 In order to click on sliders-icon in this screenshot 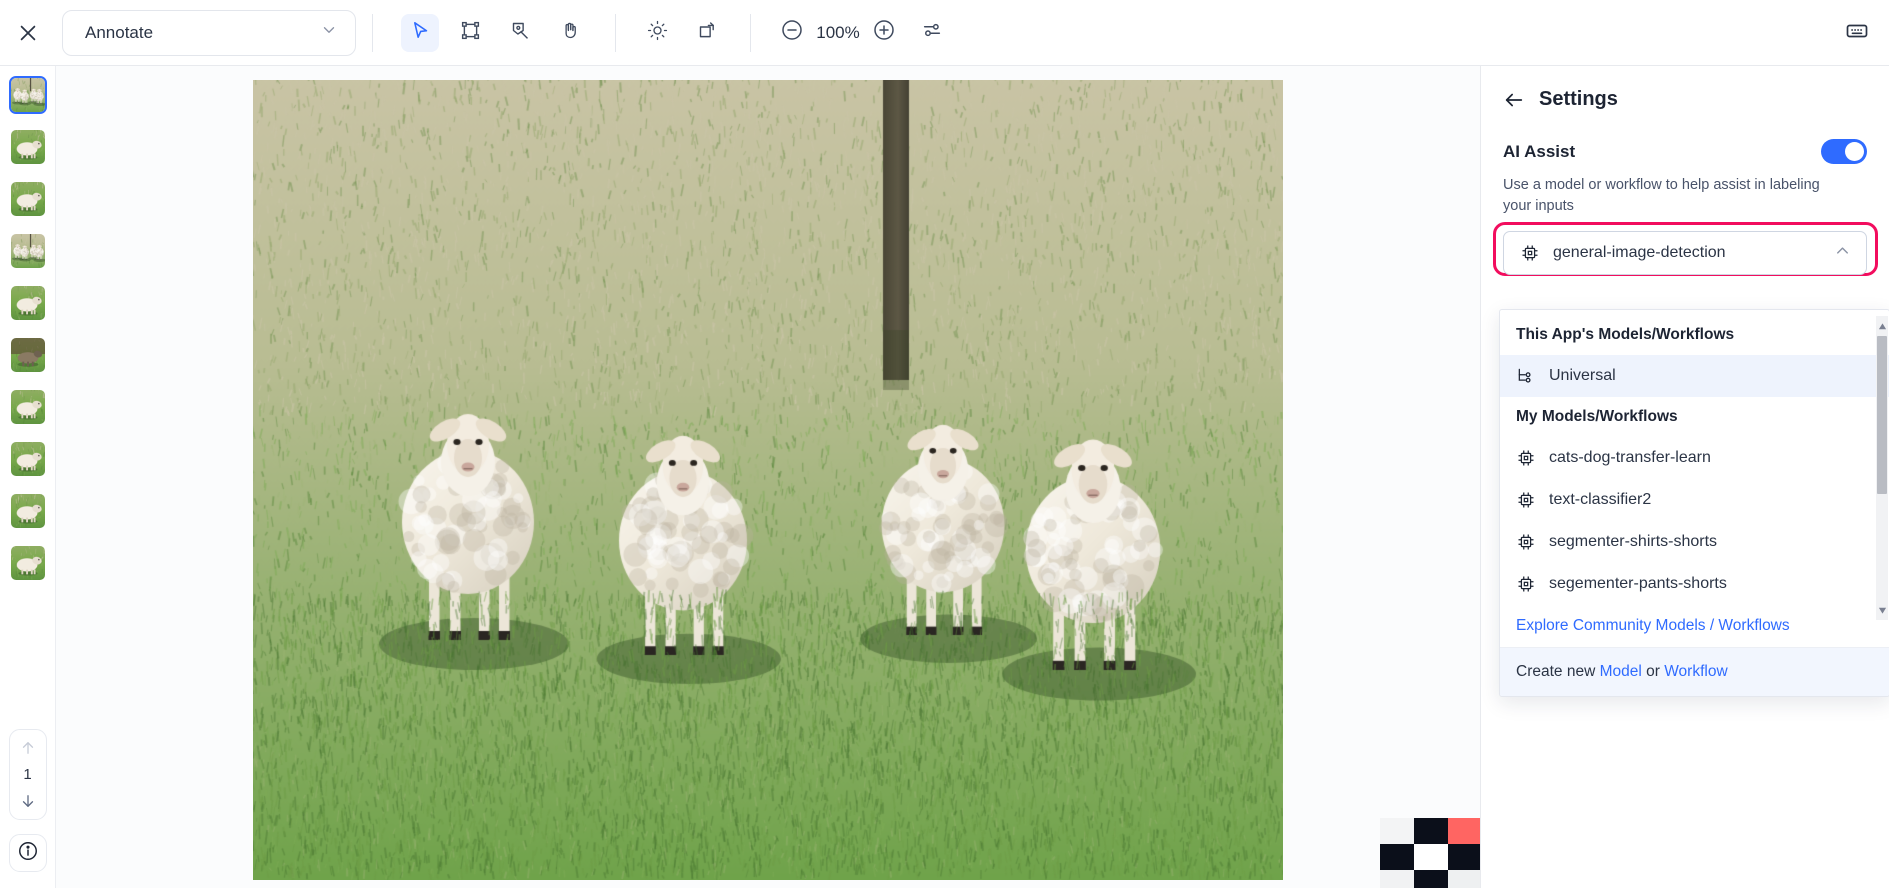, I will do `click(932, 32)`.